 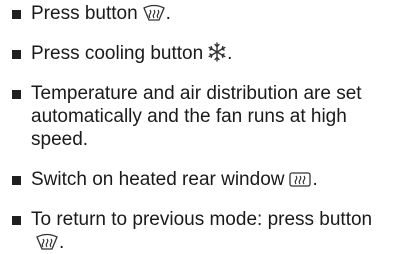 What do you see at coordinates (200, 13) in the screenshot?
I see `list-item: Press button .` at bounding box center [200, 13].